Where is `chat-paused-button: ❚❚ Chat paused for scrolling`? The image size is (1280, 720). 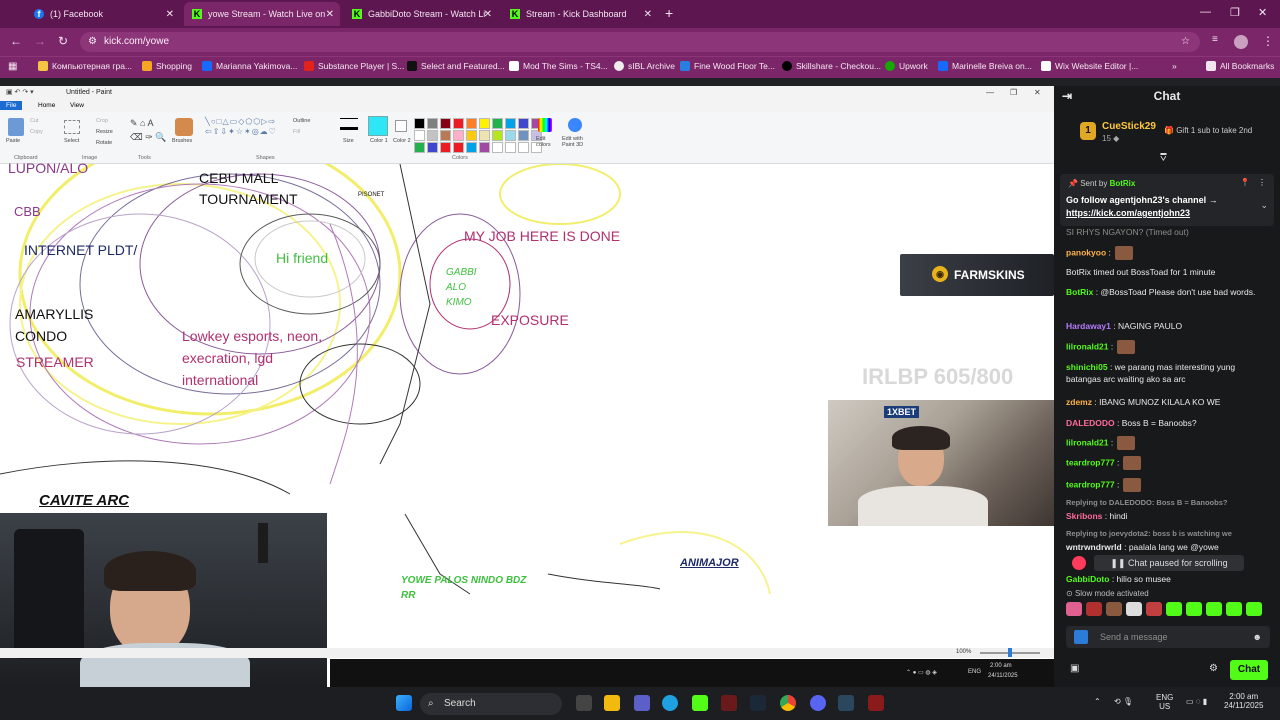
chat-paused-button: ❚❚ Chat paused for scrolling is located at coordinates (1169, 563).